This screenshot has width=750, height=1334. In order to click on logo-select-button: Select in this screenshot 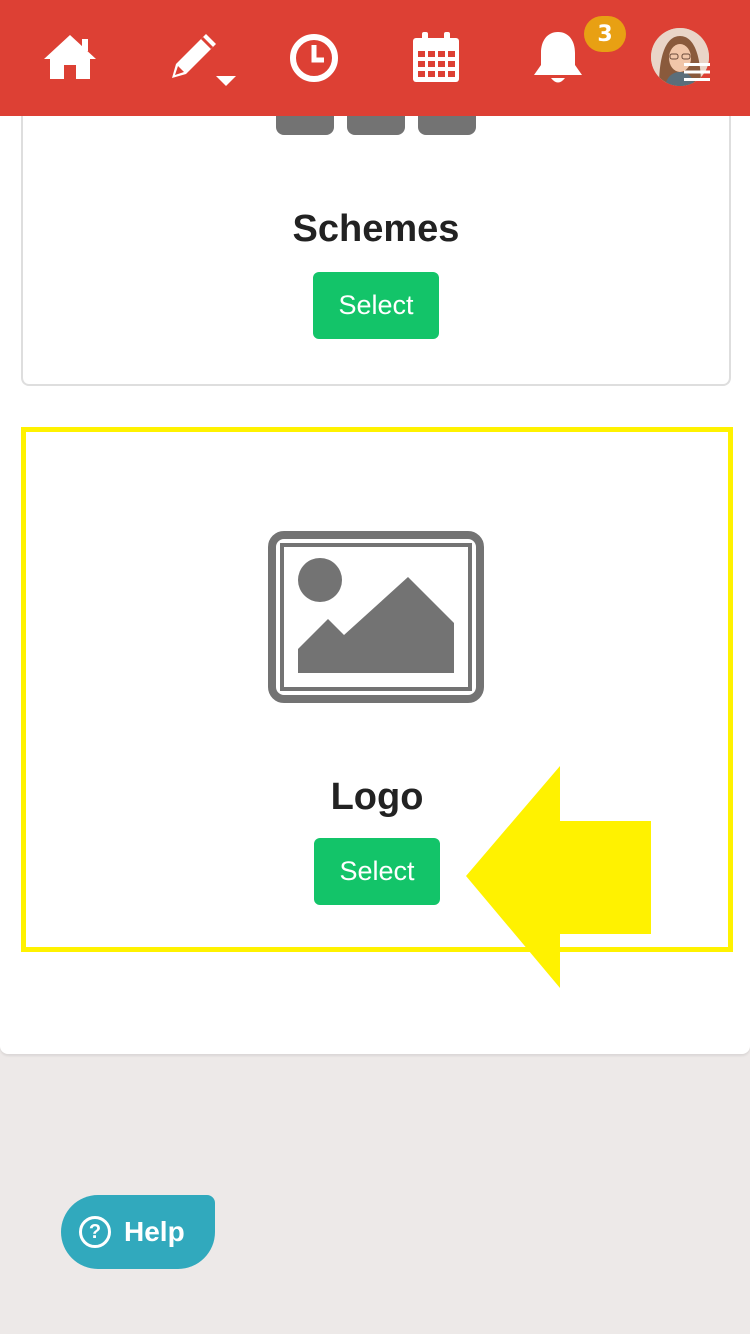, I will do `click(377, 871)`.